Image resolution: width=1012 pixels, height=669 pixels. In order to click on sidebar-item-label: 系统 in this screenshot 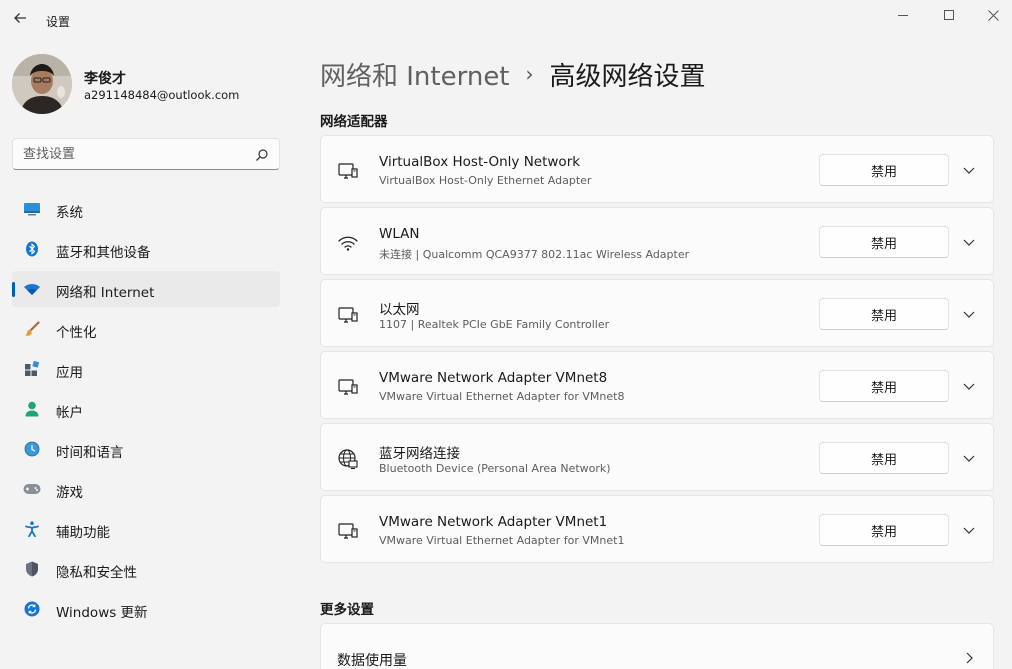, I will do `click(69, 213)`.